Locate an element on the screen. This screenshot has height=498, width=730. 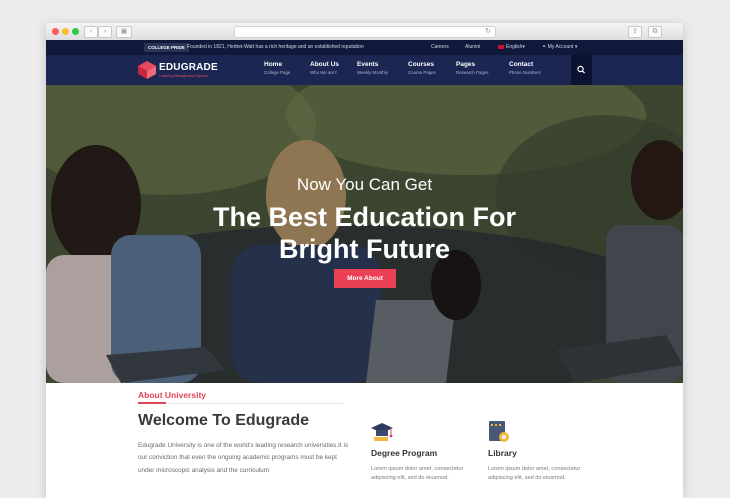
forward-arrow-icon: › is located at coordinates (105, 32).